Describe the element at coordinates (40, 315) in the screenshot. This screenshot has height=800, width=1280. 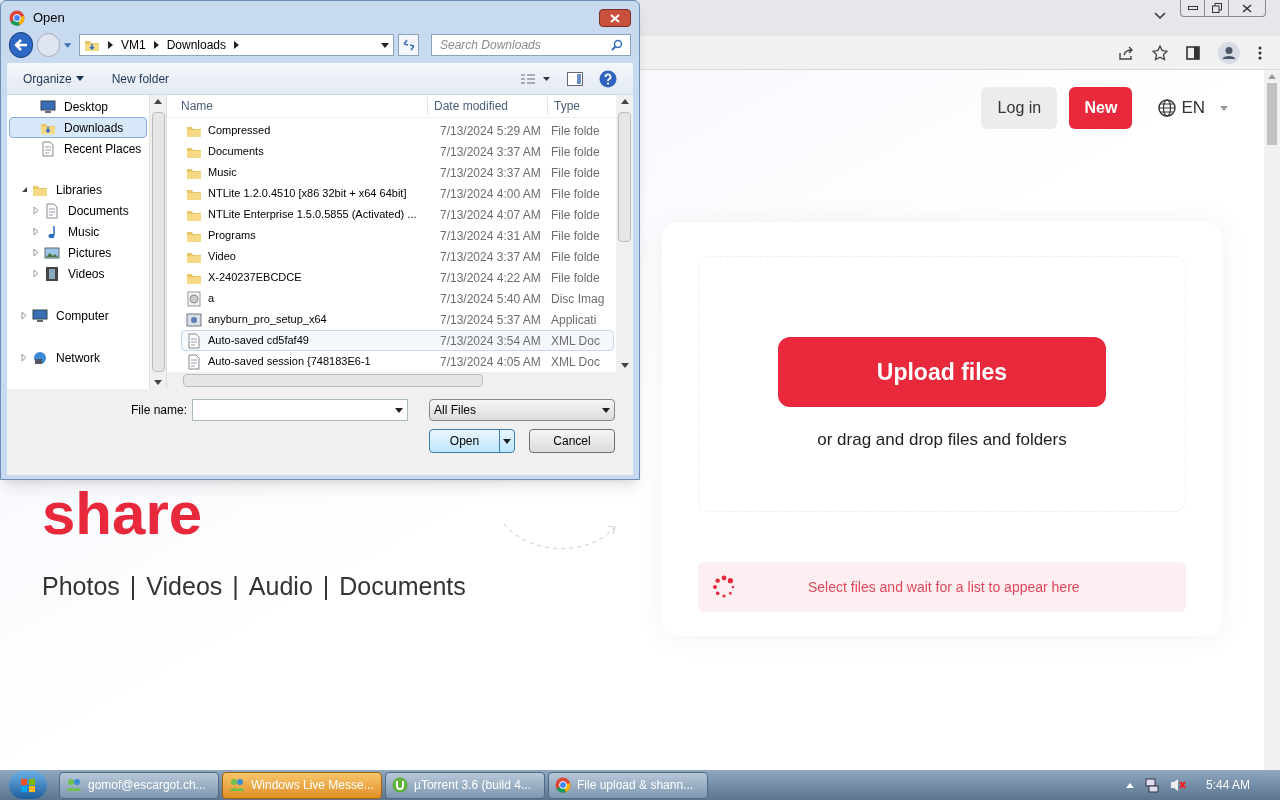
I see `computer-icon` at that location.